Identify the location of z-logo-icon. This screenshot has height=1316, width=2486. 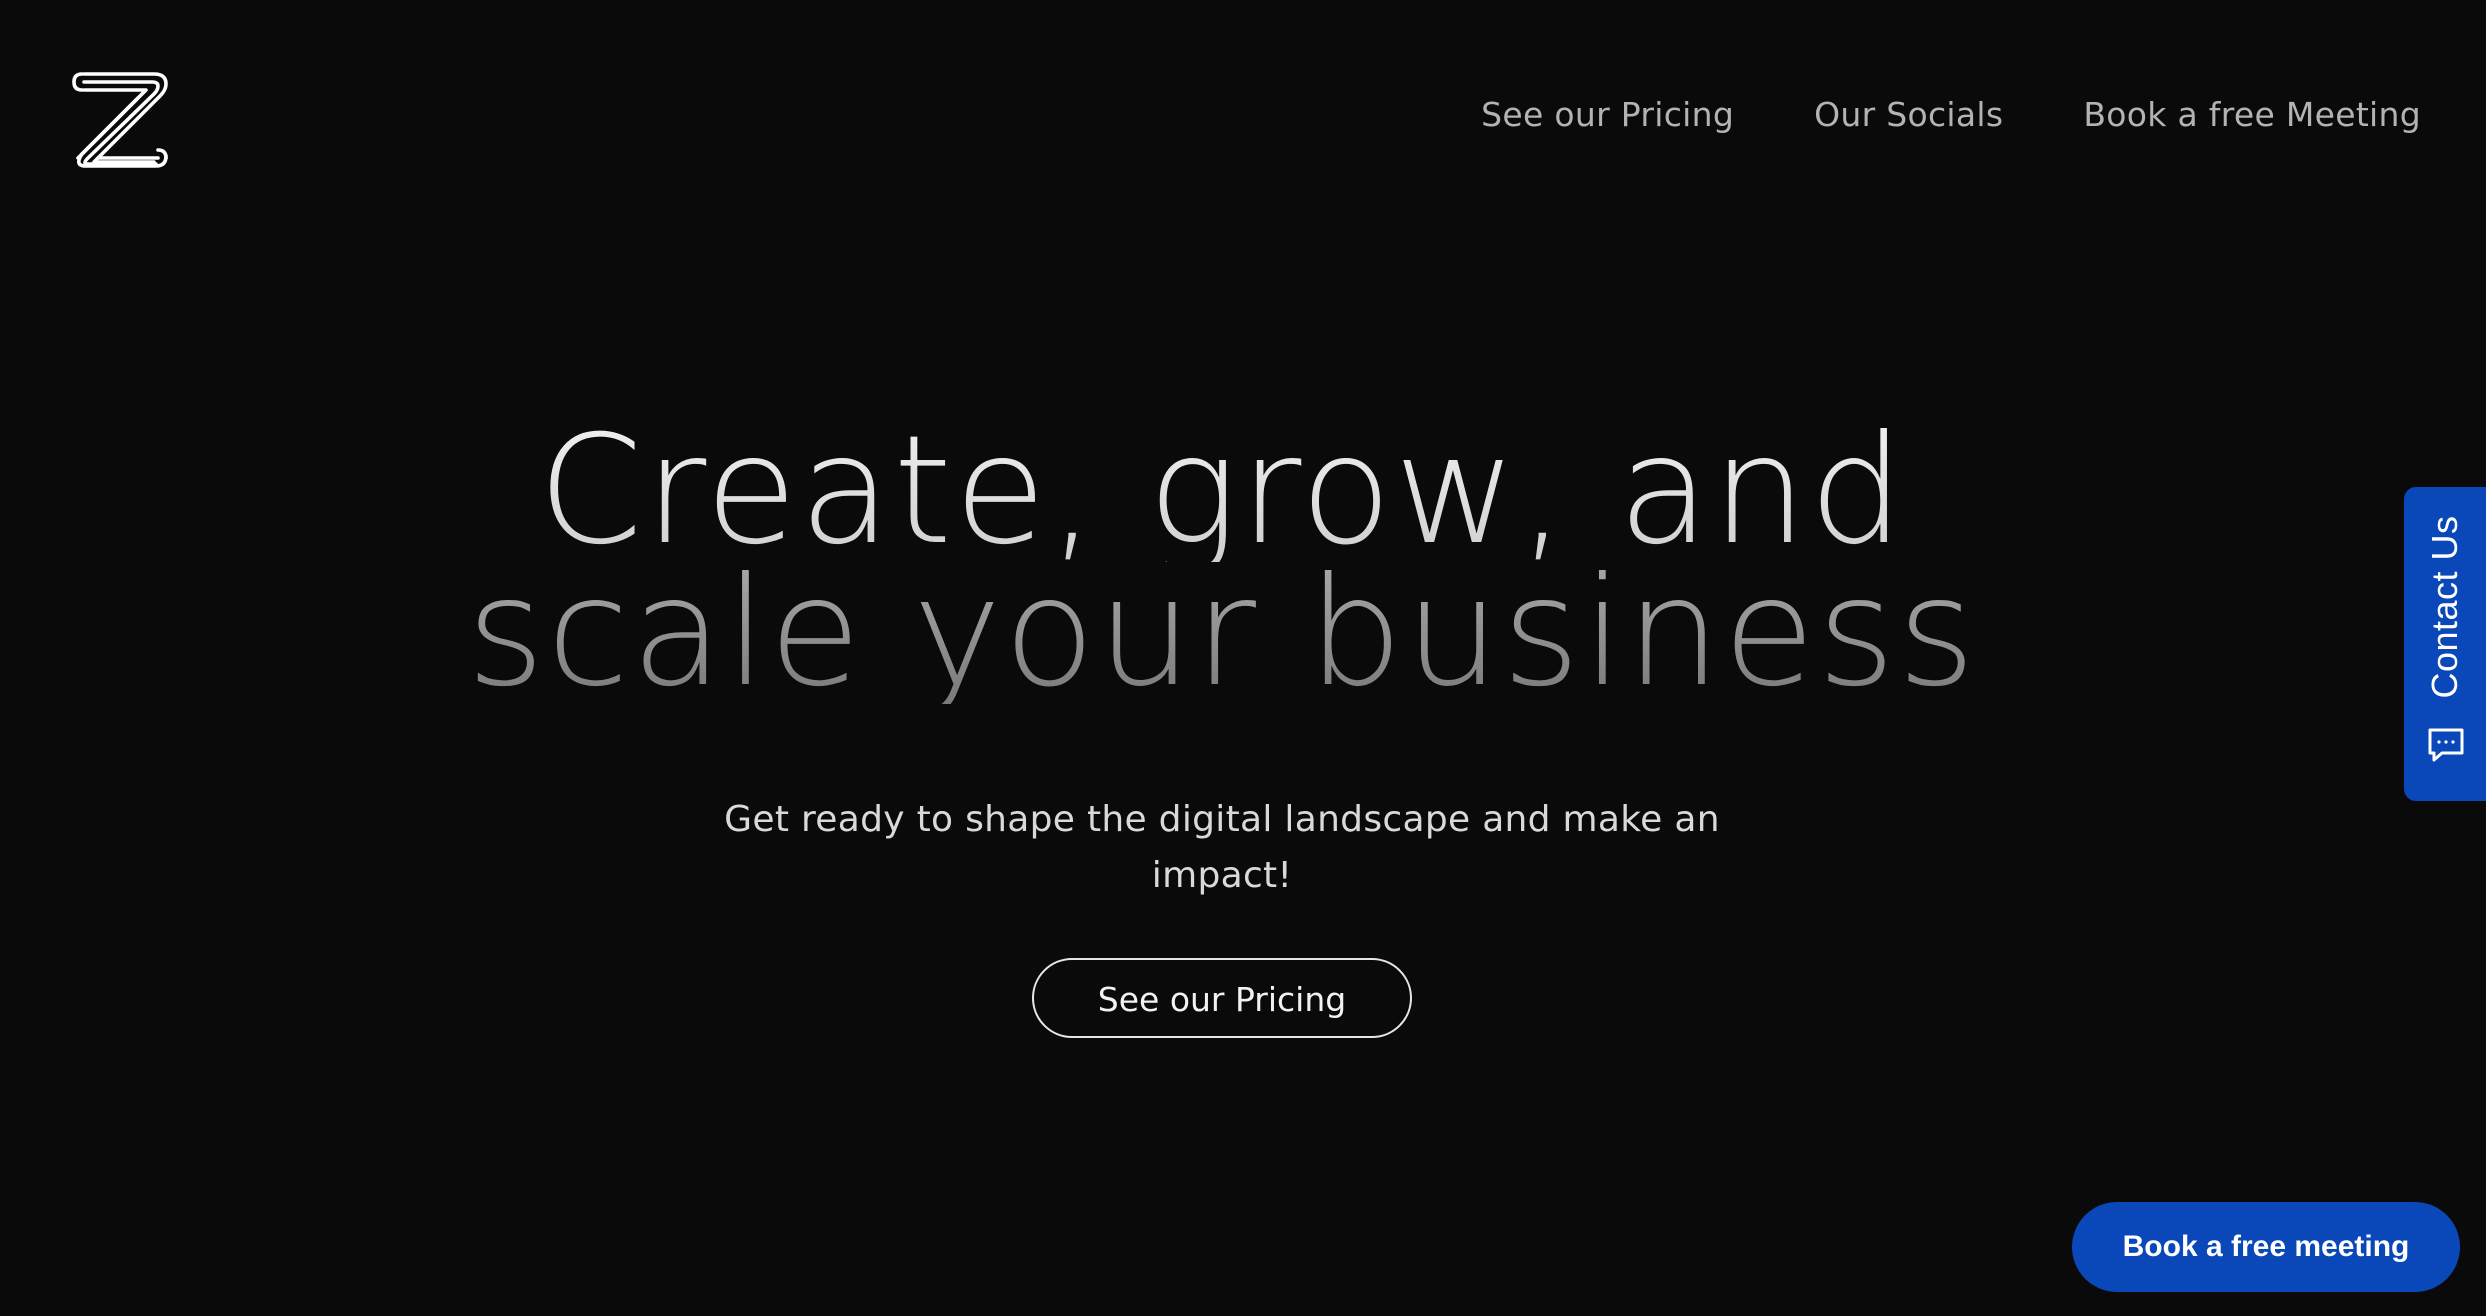
(120, 120).